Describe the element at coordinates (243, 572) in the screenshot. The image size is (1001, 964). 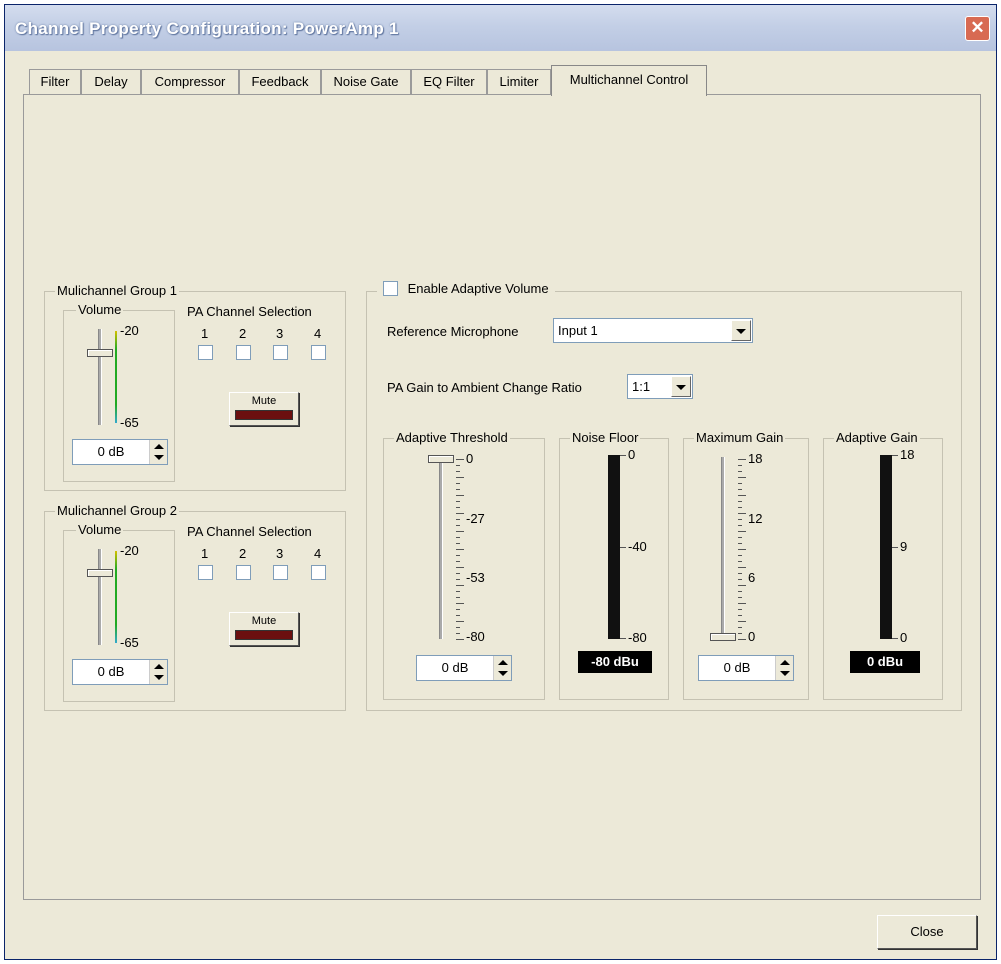
I see `group-2-ch-2-checkbox` at that location.